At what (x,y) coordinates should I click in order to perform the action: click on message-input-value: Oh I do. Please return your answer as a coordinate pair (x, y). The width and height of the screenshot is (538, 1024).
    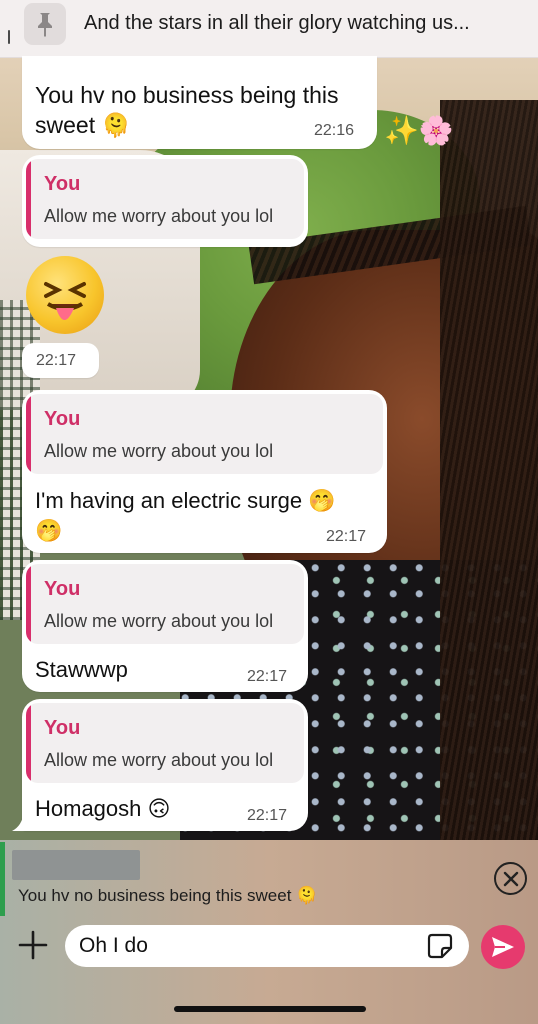
    Looking at the image, I should click on (113, 945).